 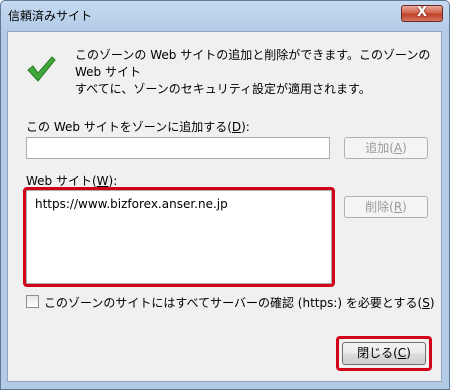 I want to click on add-site-input, so click(x=178, y=148).